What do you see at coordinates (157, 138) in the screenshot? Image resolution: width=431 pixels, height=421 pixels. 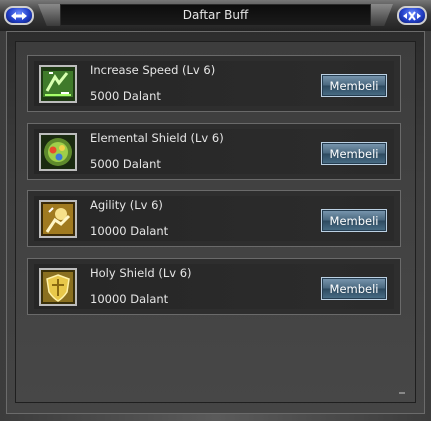 I see `buff-name: Elemental Shield (Lv 6)` at bounding box center [157, 138].